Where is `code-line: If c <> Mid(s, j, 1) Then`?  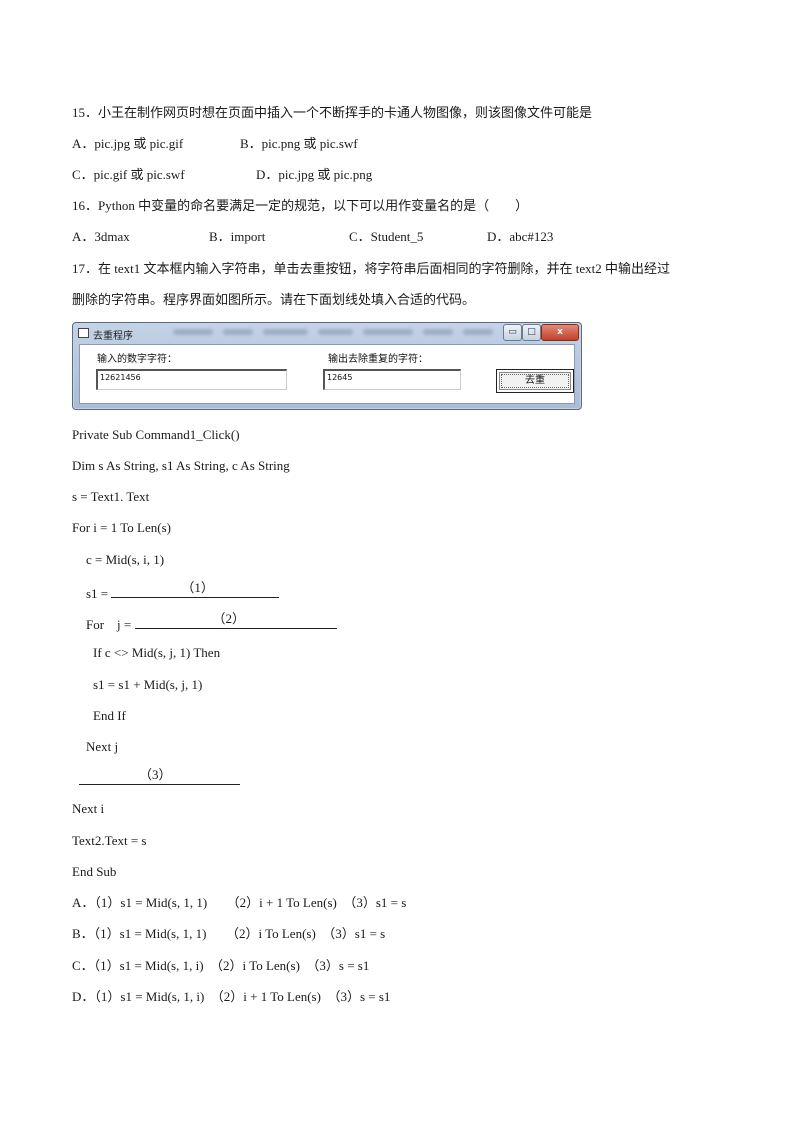
code-line: If c <> Mid(s, j, 1) Then is located at coordinates (157, 652).